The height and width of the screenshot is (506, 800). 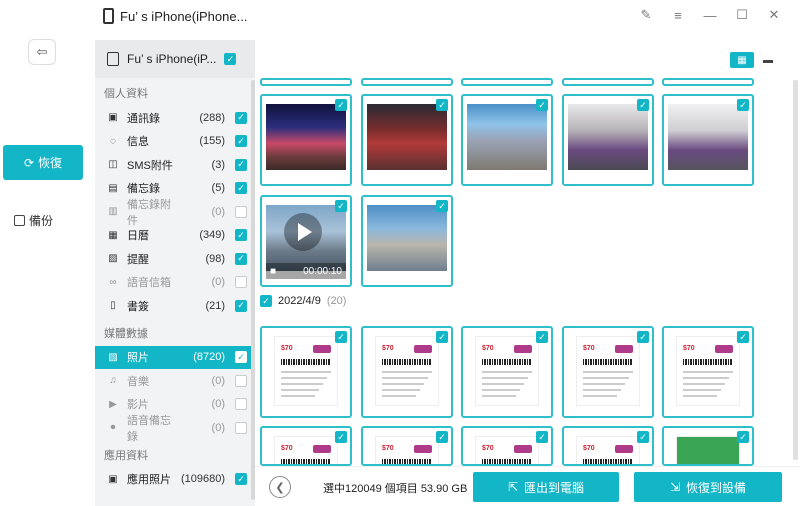 What do you see at coordinates (175, 165) in the screenshot?
I see `category-item: ◫ SMS附件 (3) ✓` at bounding box center [175, 165].